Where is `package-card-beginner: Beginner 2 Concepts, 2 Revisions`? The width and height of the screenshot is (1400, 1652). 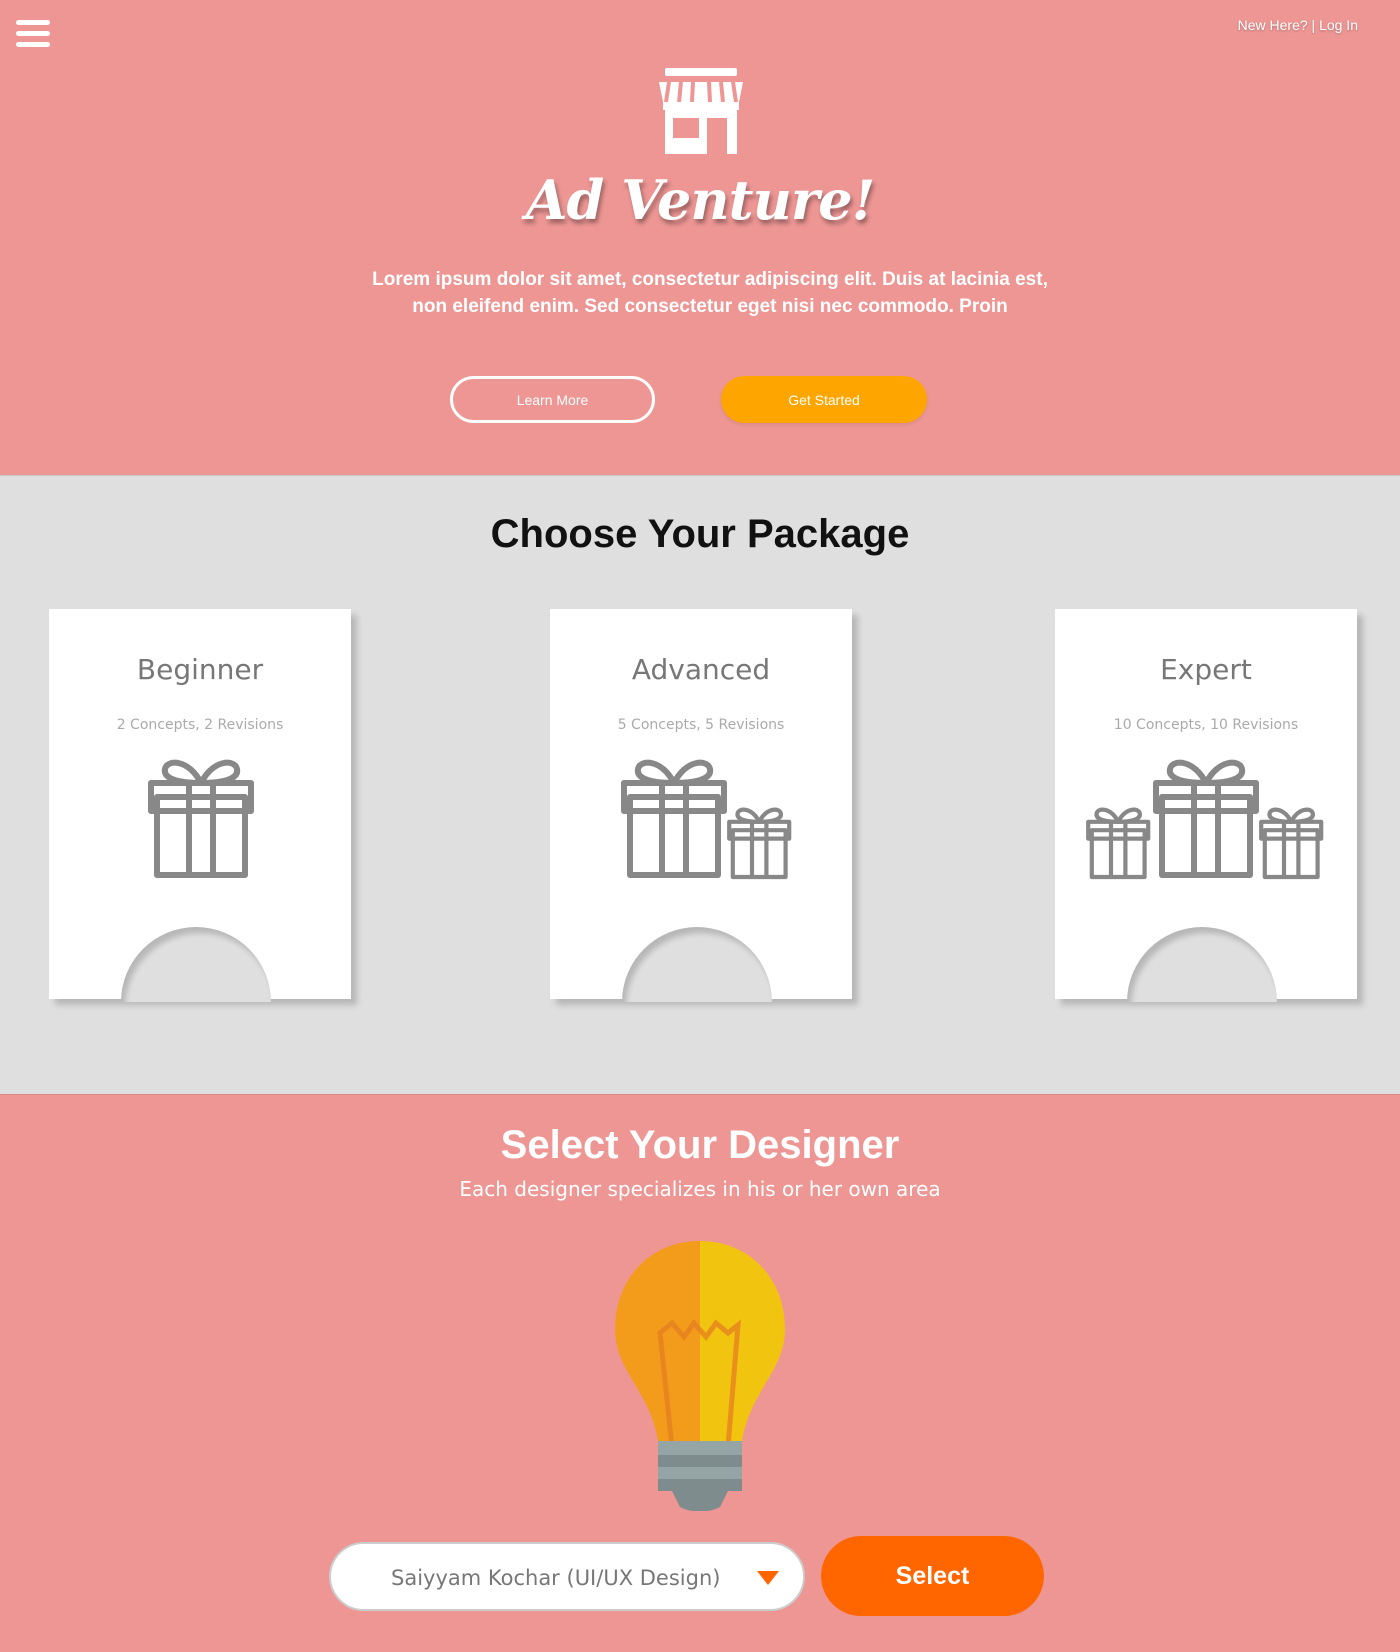 package-card-beginner: Beginner 2 Concepts, 2 Revisions is located at coordinates (200, 805).